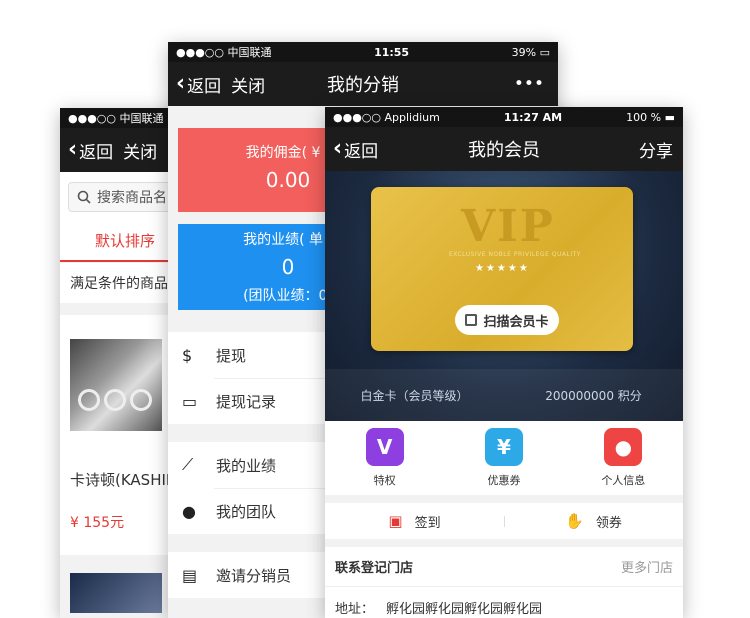 Image resolution: width=750 pixels, height=618 pixels. Describe the element at coordinates (288, 296) in the screenshot. I see `team-performance: (团队业绩：0)` at that location.